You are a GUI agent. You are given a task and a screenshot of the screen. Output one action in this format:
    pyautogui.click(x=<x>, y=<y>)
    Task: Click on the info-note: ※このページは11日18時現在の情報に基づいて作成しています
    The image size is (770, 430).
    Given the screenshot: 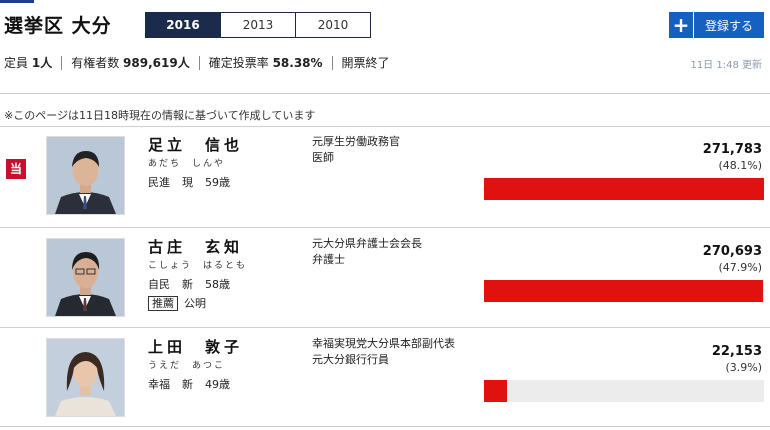 What is the action you would take?
    pyautogui.click(x=160, y=115)
    